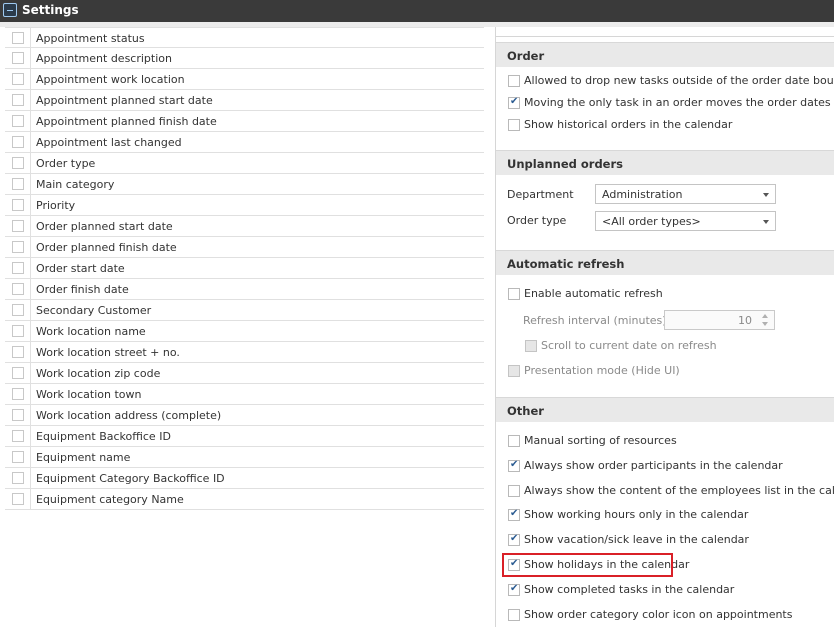  I want to click on panel-splitter, so click(489, 327).